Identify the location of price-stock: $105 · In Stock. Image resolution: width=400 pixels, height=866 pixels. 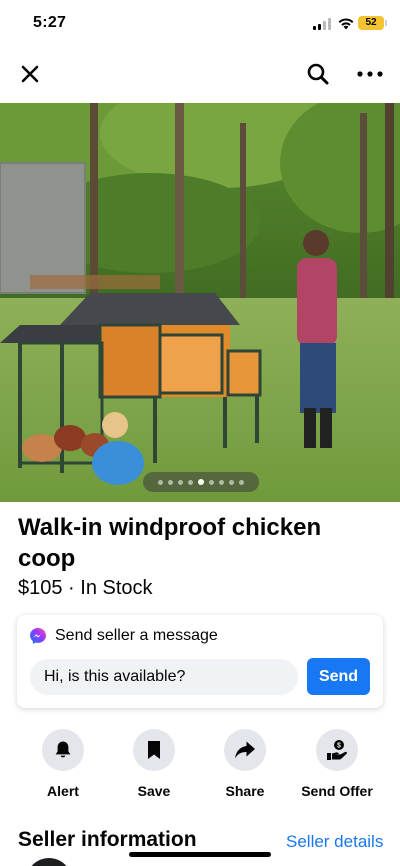
(85, 588).